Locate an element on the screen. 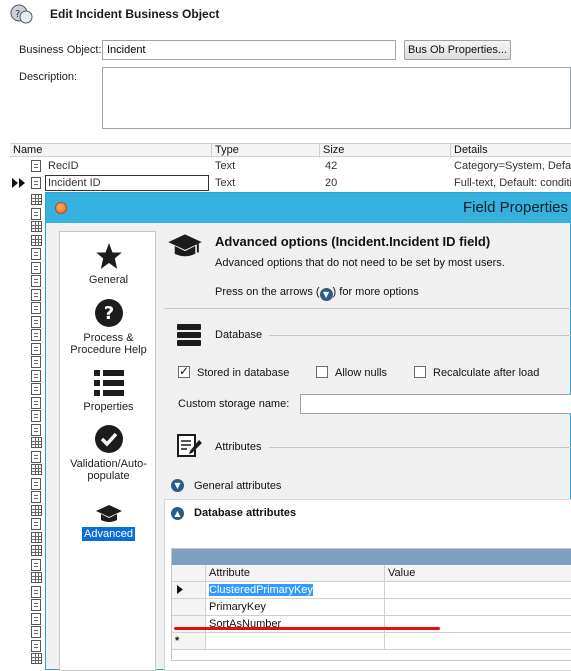 This screenshot has width=571, height=671. business-object-input is located at coordinates (249, 50).